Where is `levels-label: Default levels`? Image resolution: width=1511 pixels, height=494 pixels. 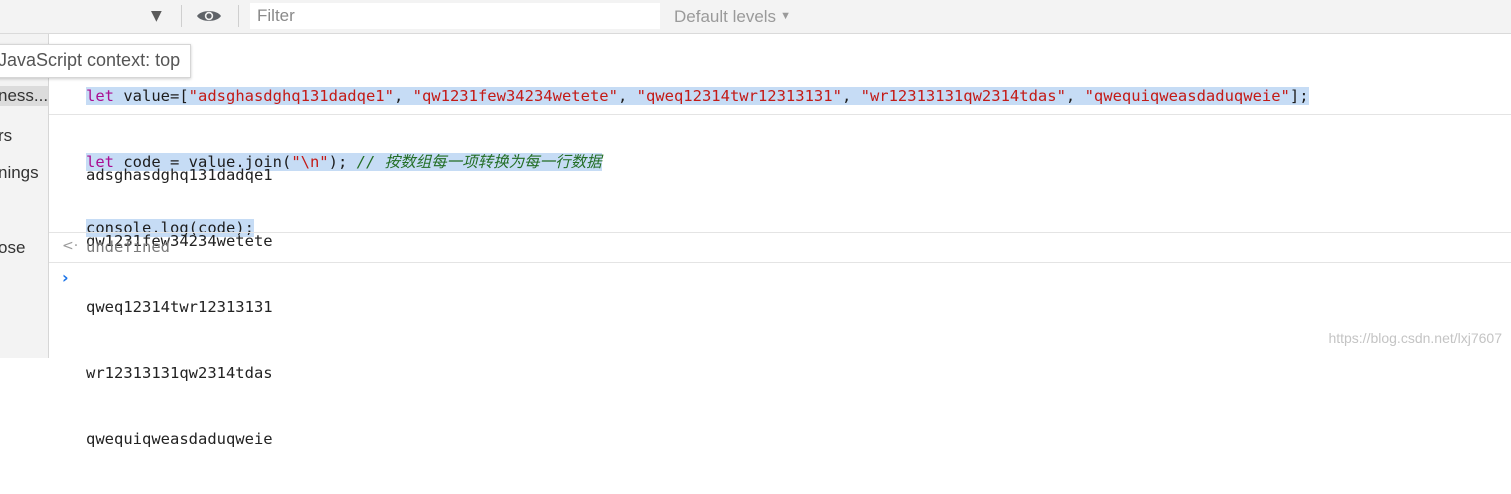 levels-label: Default levels is located at coordinates (725, 16).